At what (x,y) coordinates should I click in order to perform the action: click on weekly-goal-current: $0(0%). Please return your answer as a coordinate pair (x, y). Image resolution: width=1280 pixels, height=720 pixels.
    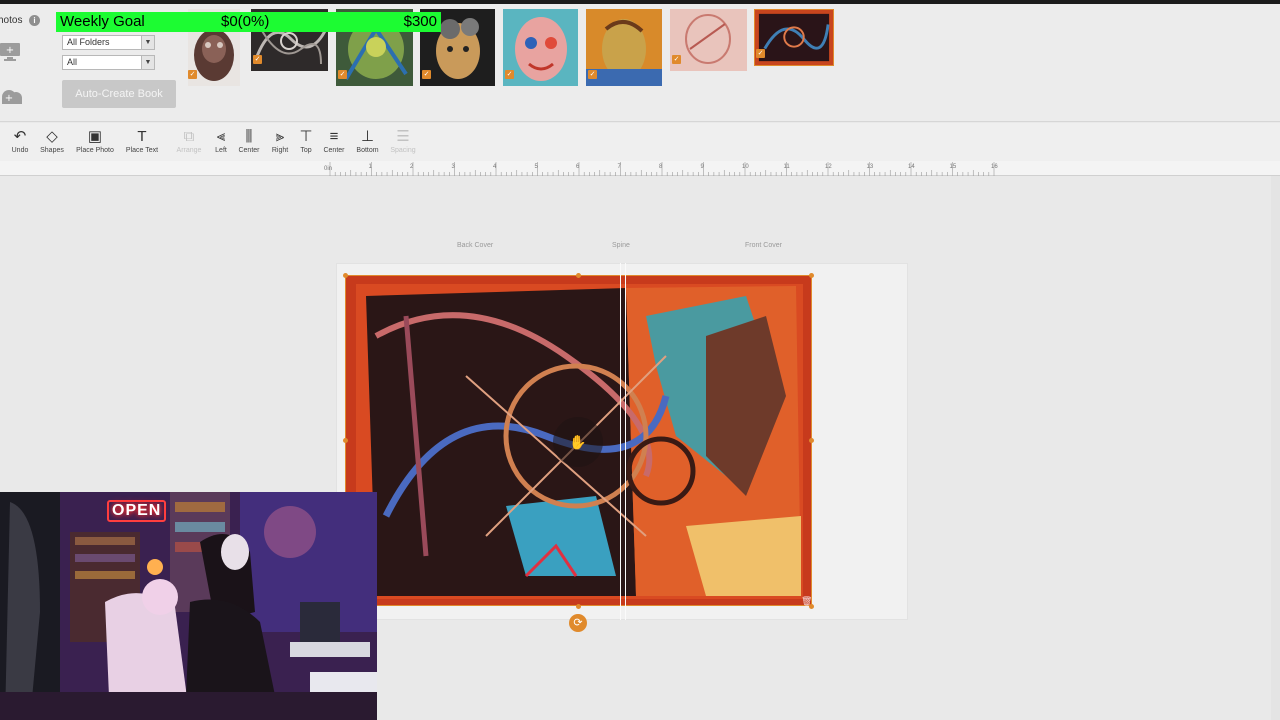
    Looking at the image, I should click on (245, 21).